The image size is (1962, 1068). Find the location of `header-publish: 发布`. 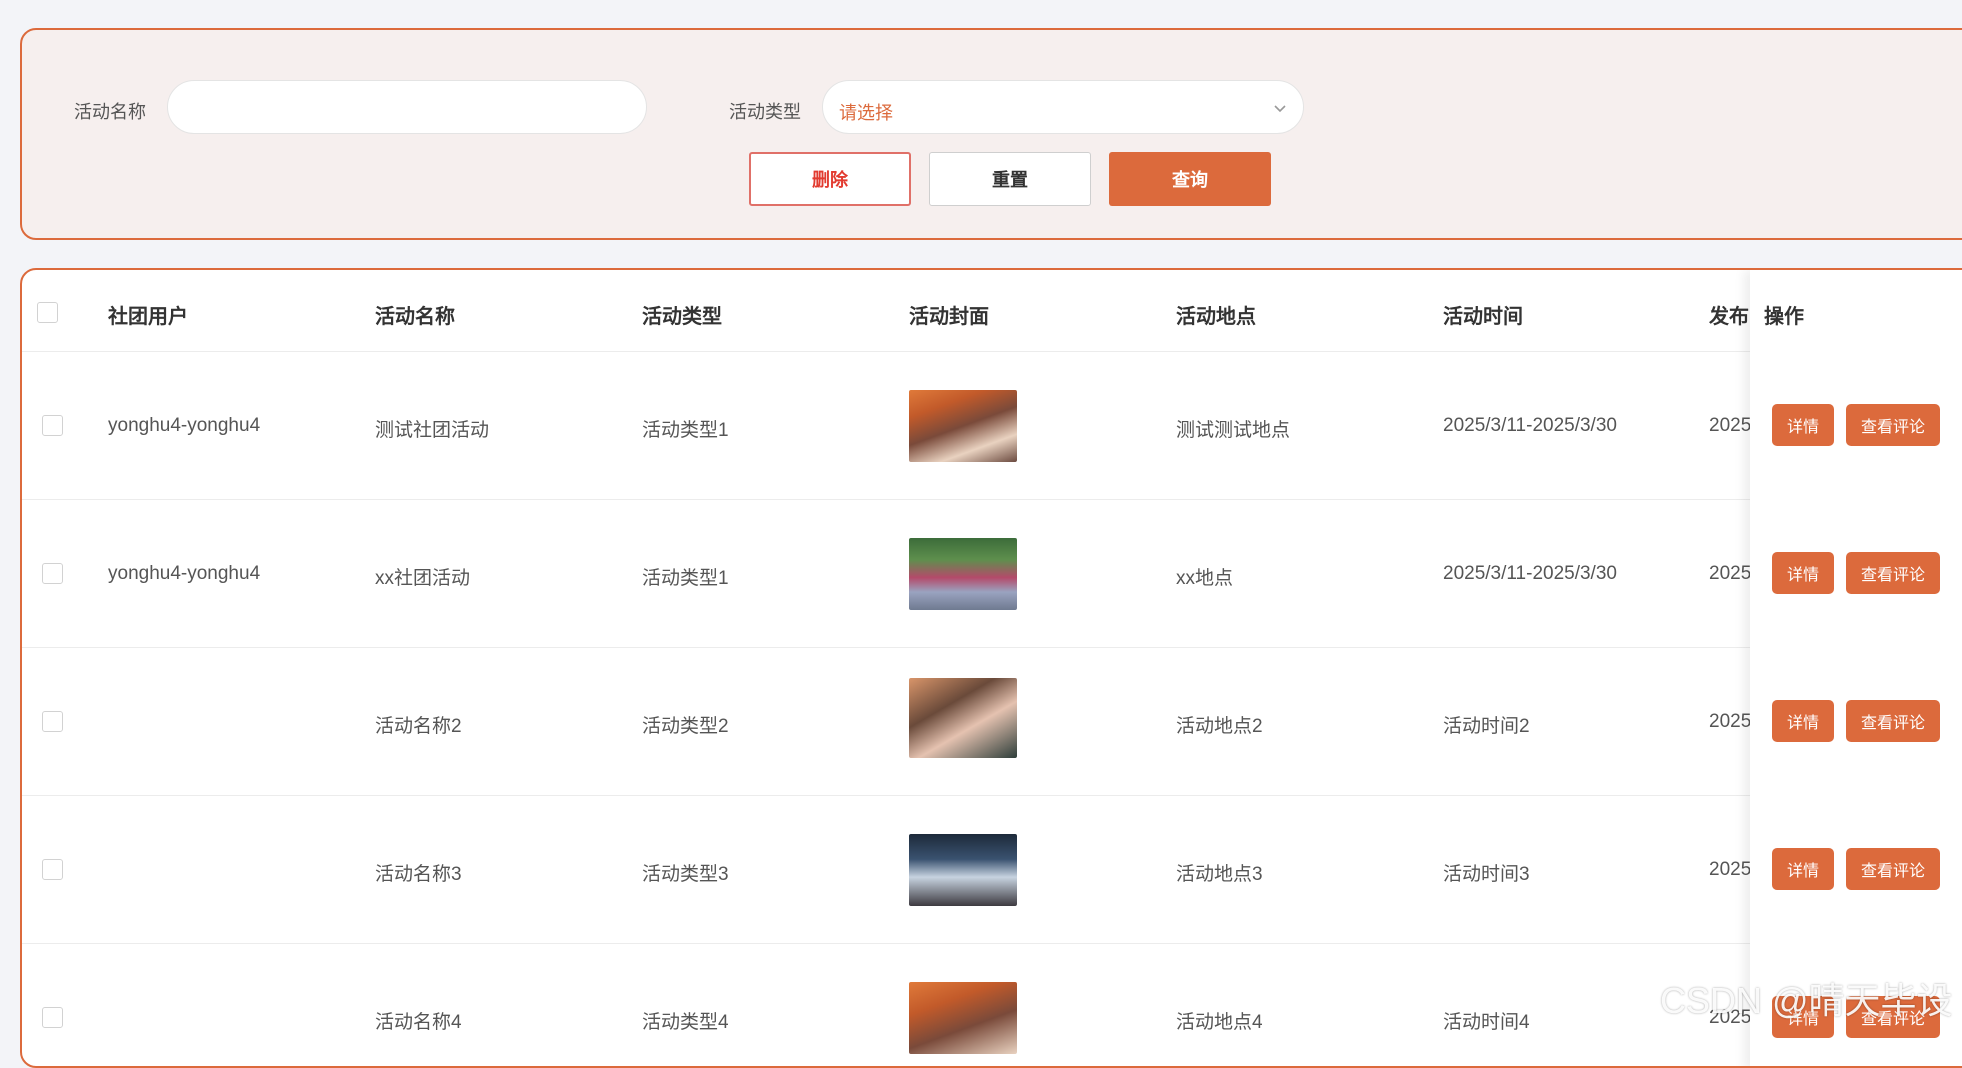

header-publish: 发布 is located at coordinates (1729, 317).